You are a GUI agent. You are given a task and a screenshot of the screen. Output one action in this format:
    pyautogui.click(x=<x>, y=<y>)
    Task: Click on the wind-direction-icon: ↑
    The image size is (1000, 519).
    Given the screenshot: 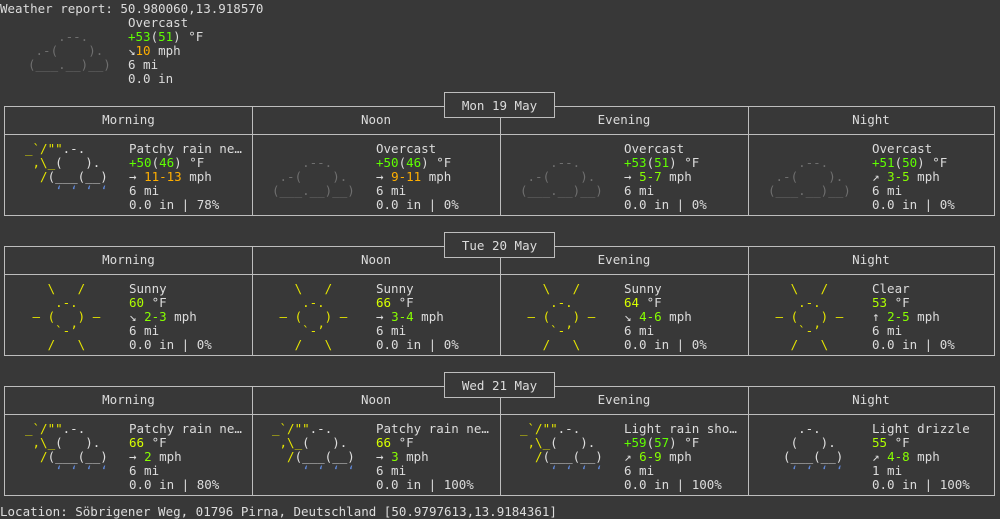 What is the action you would take?
    pyautogui.click(x=880, y=316)
    